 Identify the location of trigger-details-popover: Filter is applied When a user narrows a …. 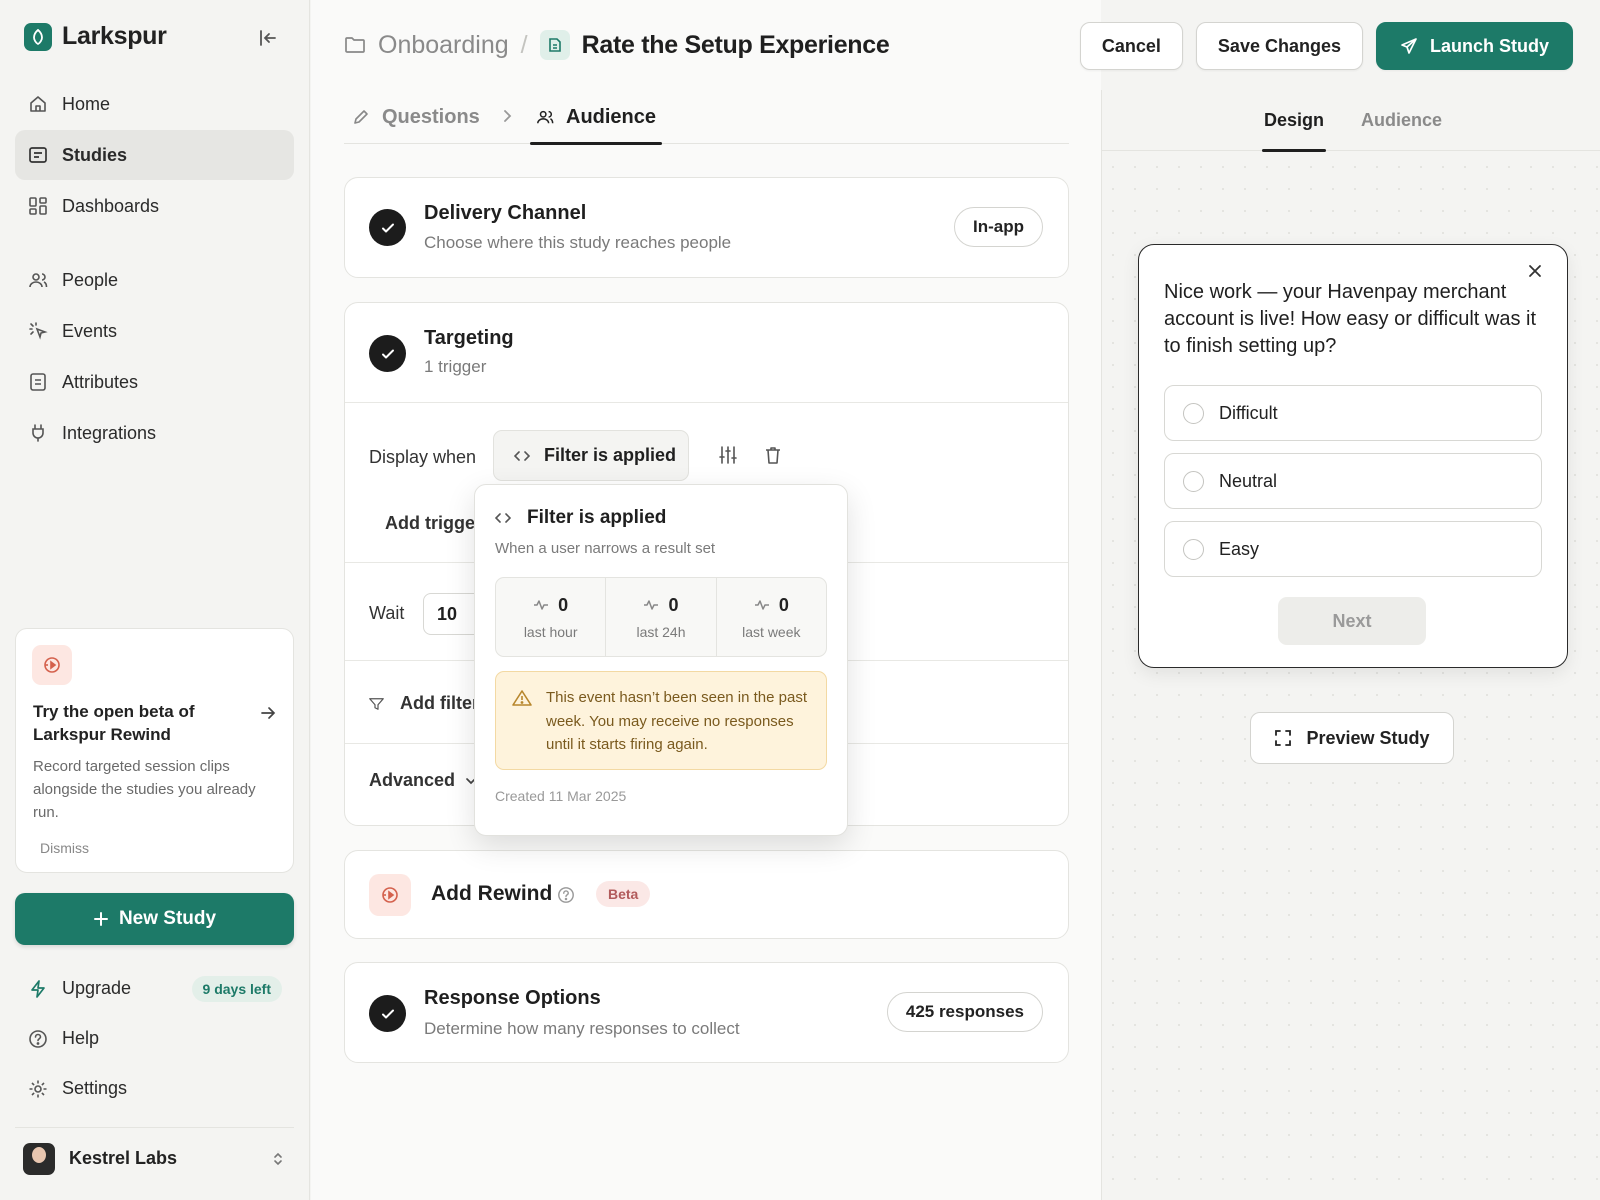
(661, 660).